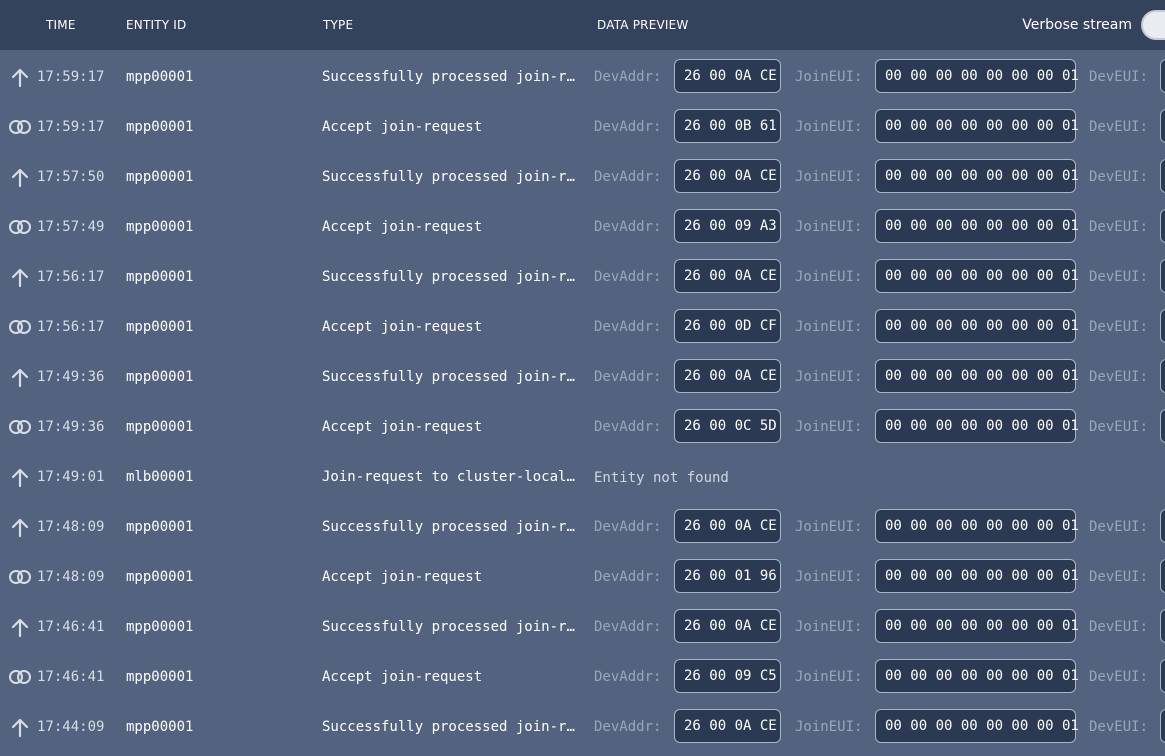 The width and height of the screenshot is (1165, 756). Describe the element at coordinates (643, 25) in the screenshot. I see `column-header-data-preview: DATA PREVIEW` at that location.